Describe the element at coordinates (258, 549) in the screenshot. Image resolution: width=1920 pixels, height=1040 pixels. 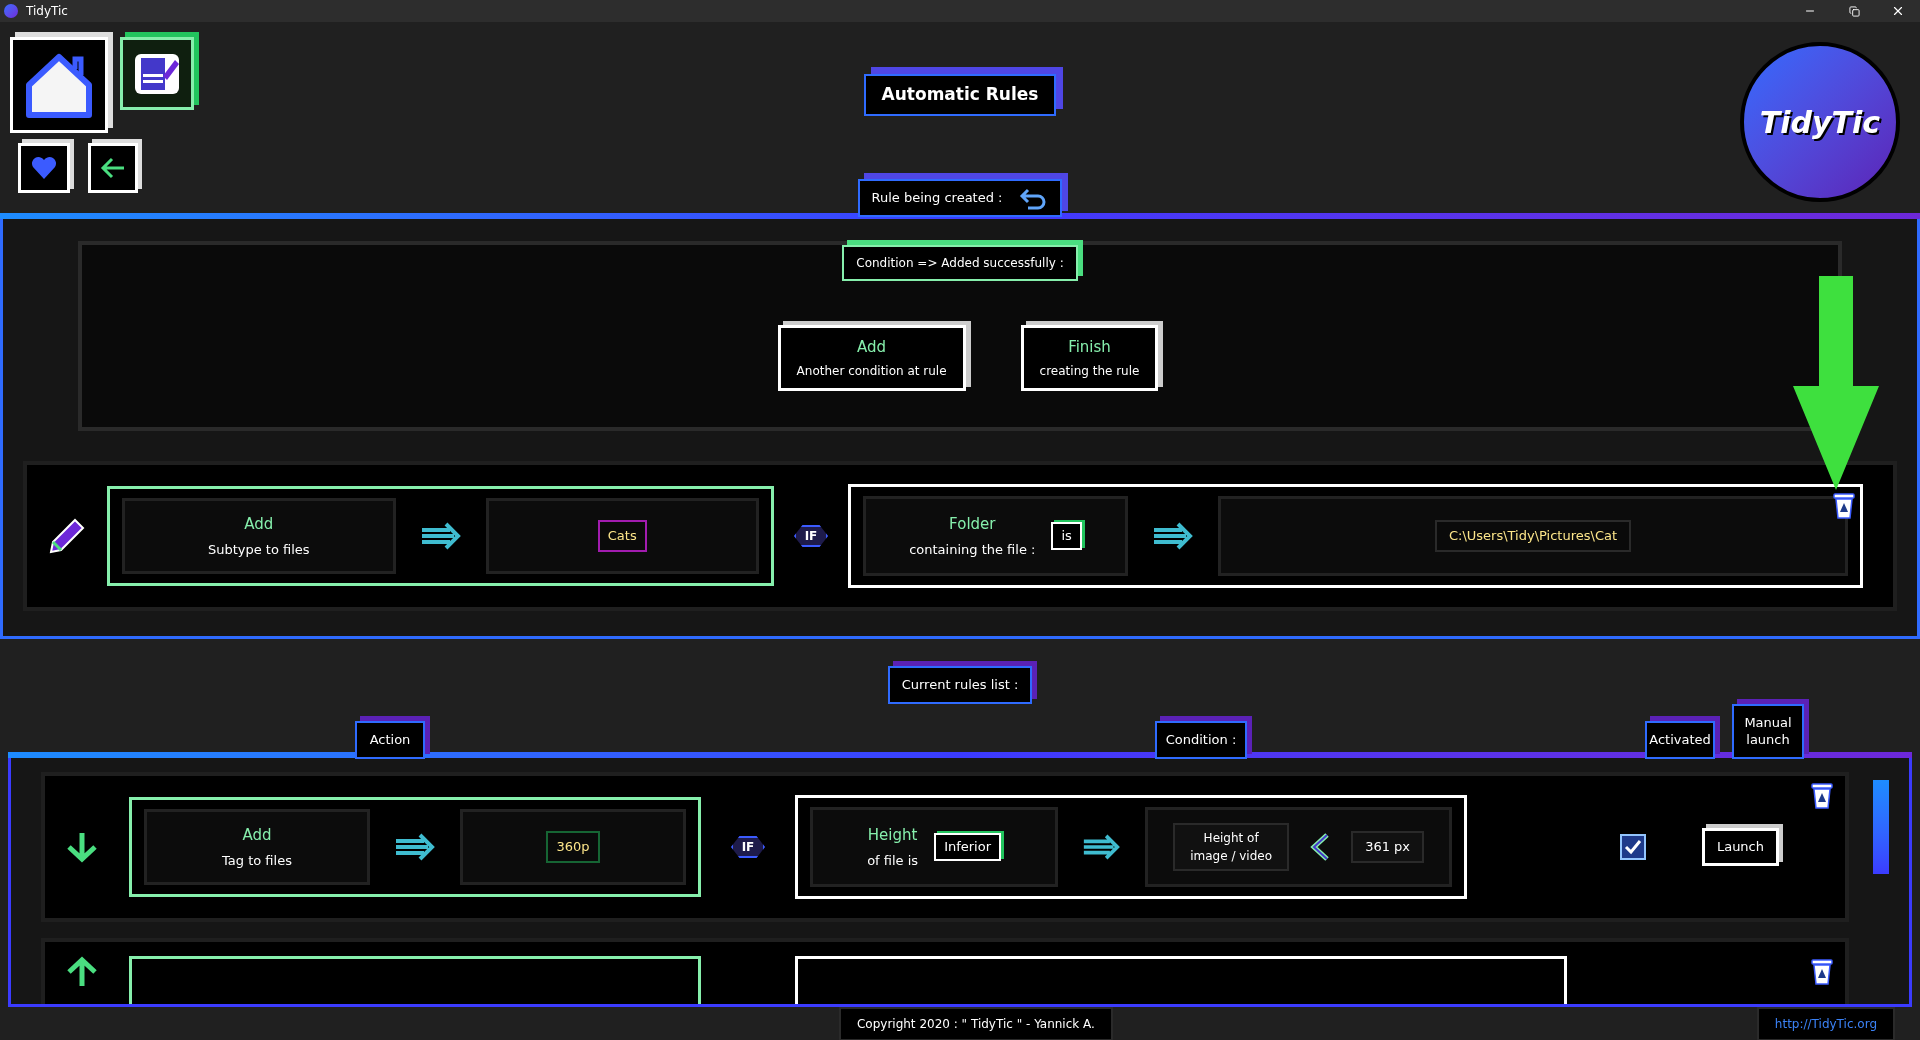
I see `action-subtitle: Subtype to files` at that location.